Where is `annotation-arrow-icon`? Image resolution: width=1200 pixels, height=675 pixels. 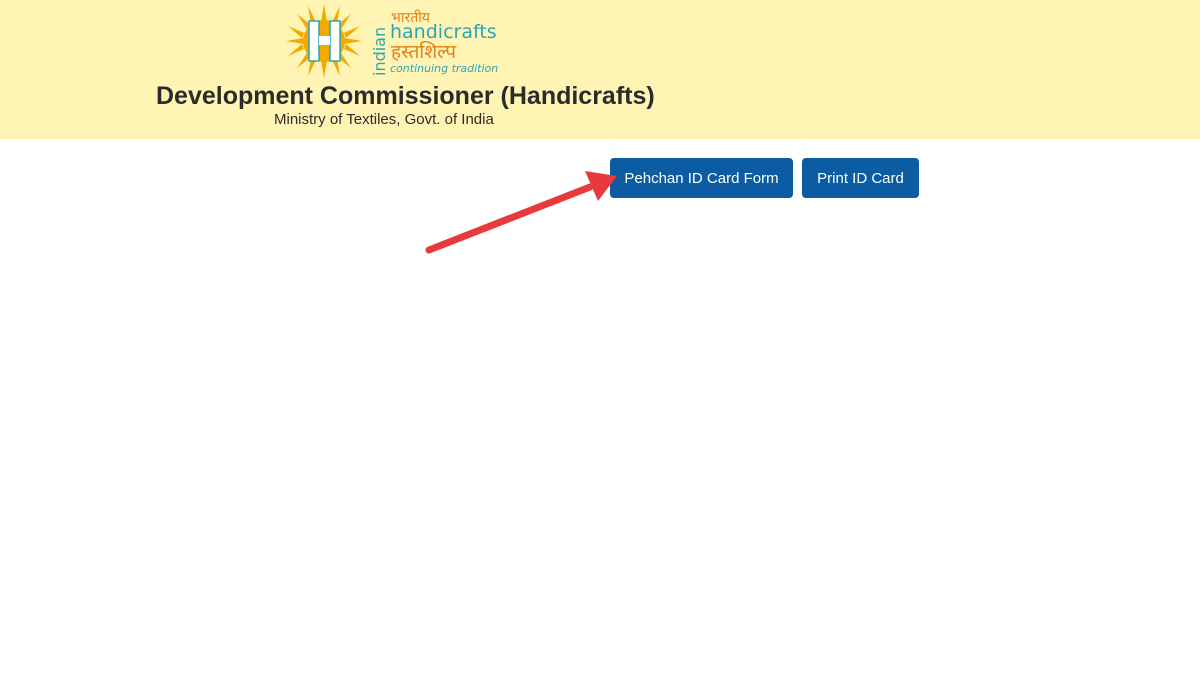
annotation-arrow-icon is located at coordinates (521, 212).